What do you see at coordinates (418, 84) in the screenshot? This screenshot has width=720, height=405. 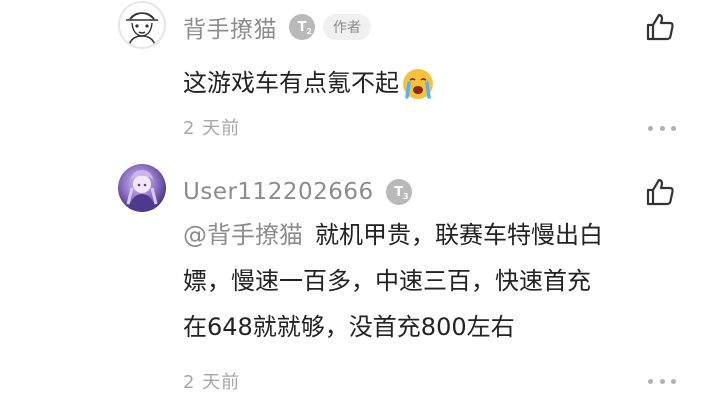 I see `crying-face-icon` at bounding box center [418, 84].